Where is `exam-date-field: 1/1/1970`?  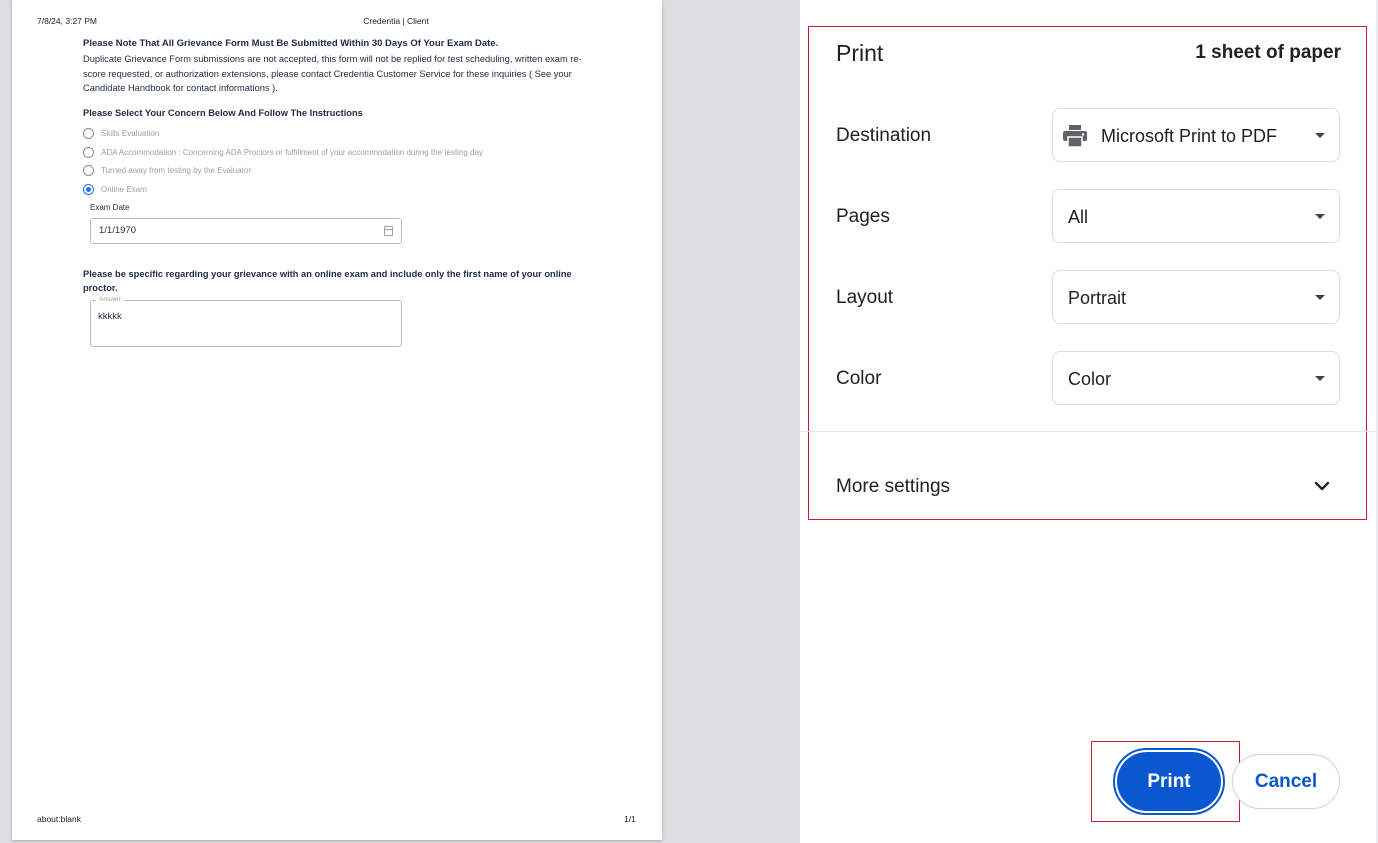
exam-date-field: 1/1/1970 is located at coordinates (246, 231).